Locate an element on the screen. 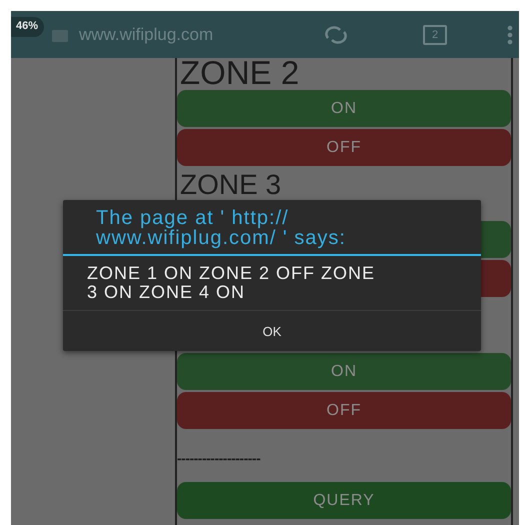  dialog-message: ZONE 1 ON ZONE 2 OFF ZONE 3 ON ZONE 4 ON is located at coordinates (231, 283).